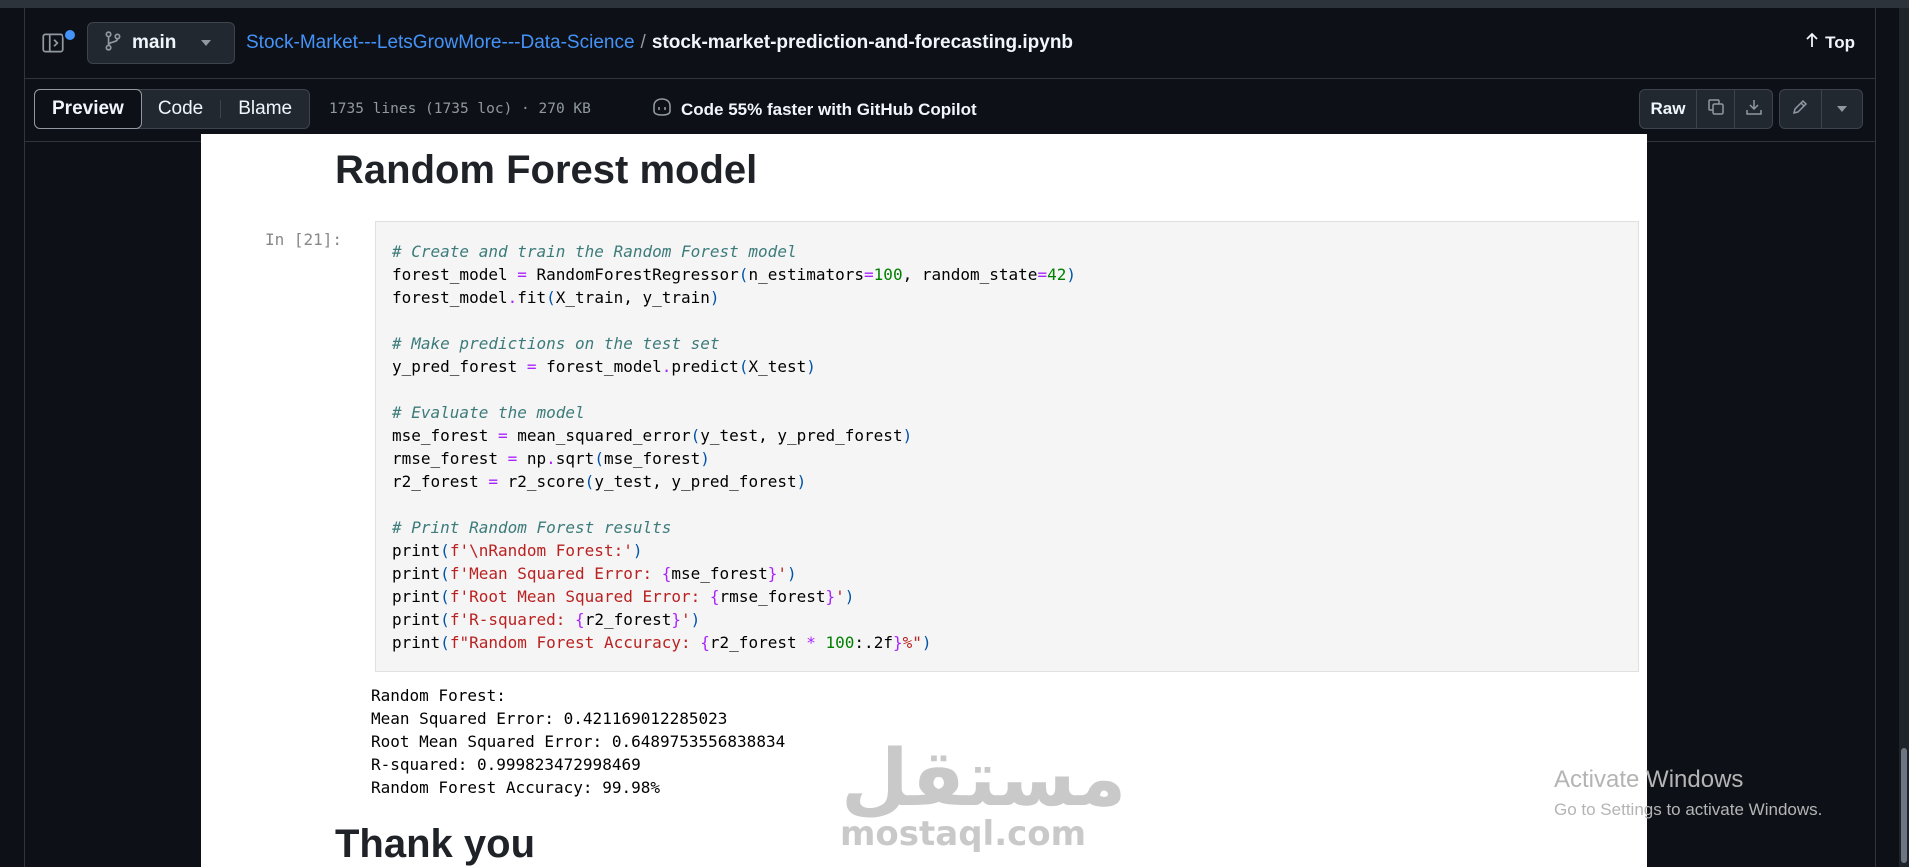 The image size is (1909, 867). I want to click on branch-selector: main, so click(161, 43).